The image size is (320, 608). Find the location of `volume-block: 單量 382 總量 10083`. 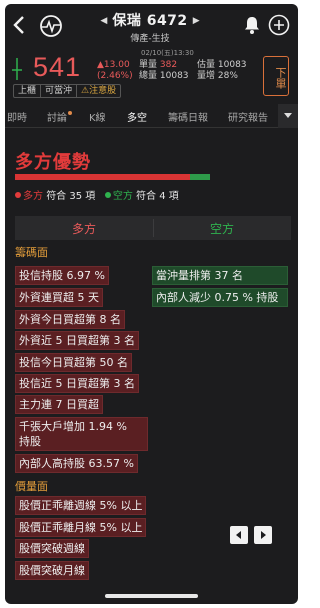

volume-block: 單量 382 總量 10083 is located at coordinates (164, 71).